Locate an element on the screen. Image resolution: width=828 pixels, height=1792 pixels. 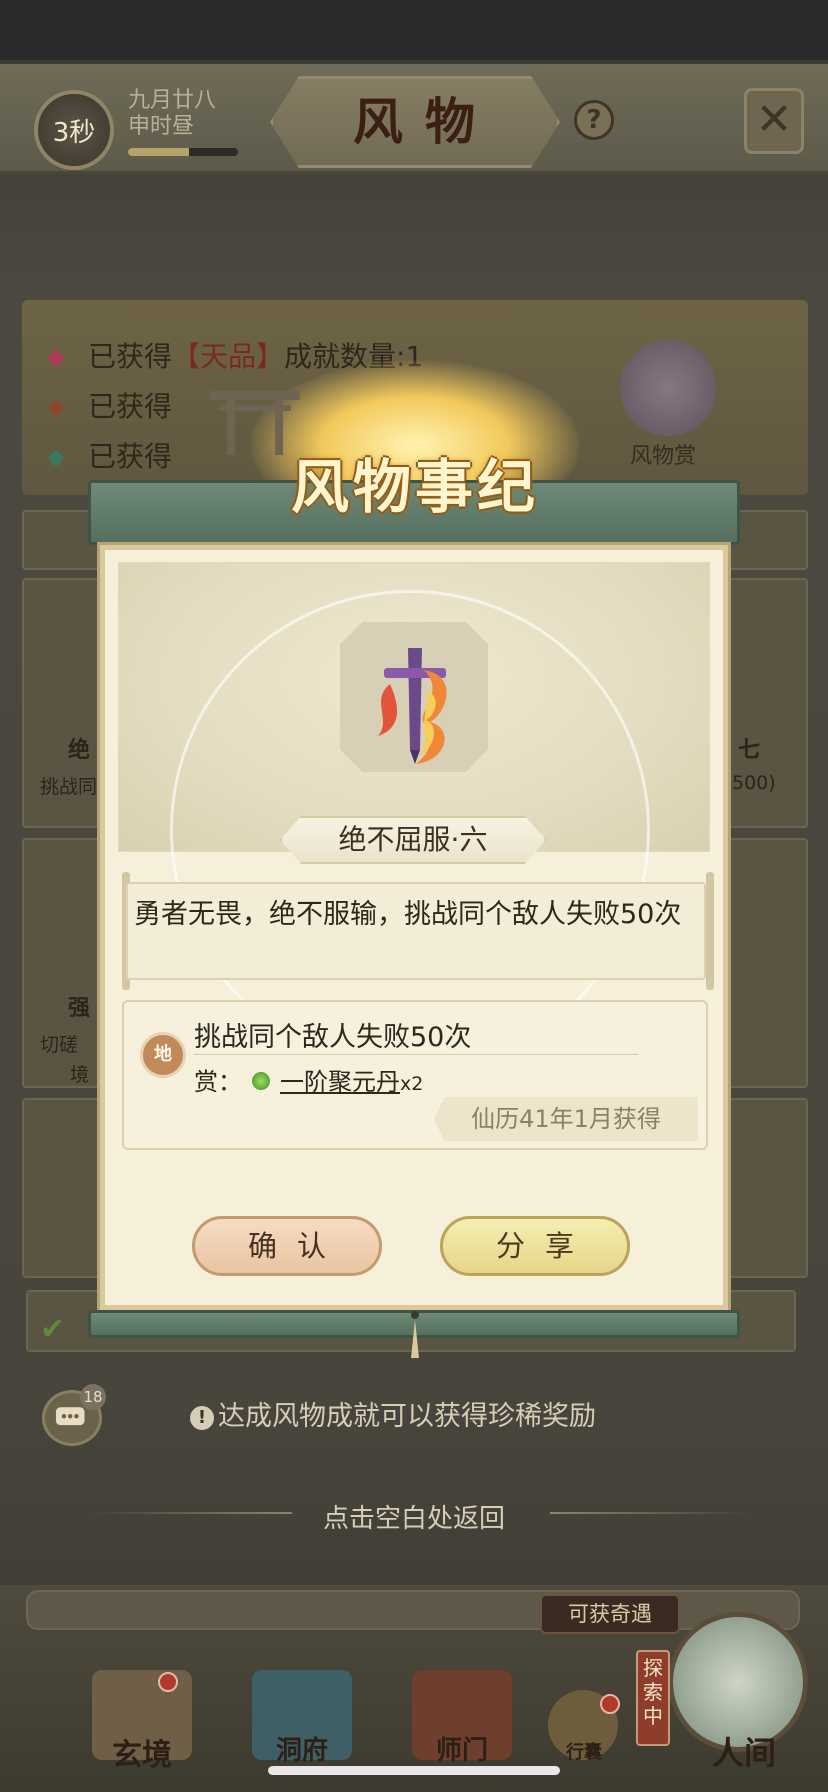
achievement-notice: ! 达成风物成就可以获得珍稀奖励 is located at coordinates (393, 1413).